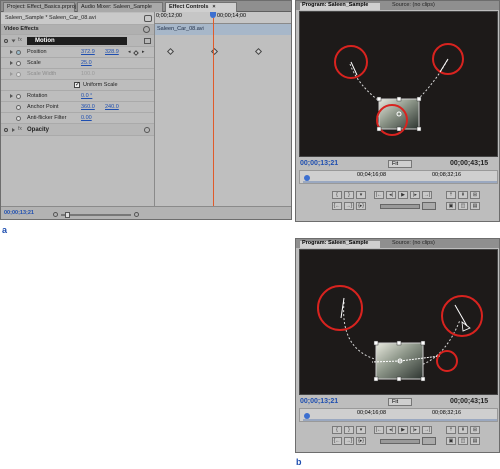 The height and width of the screenshot is (469, 500). I want to click on add-keyframe-icon, so click(136, 53).